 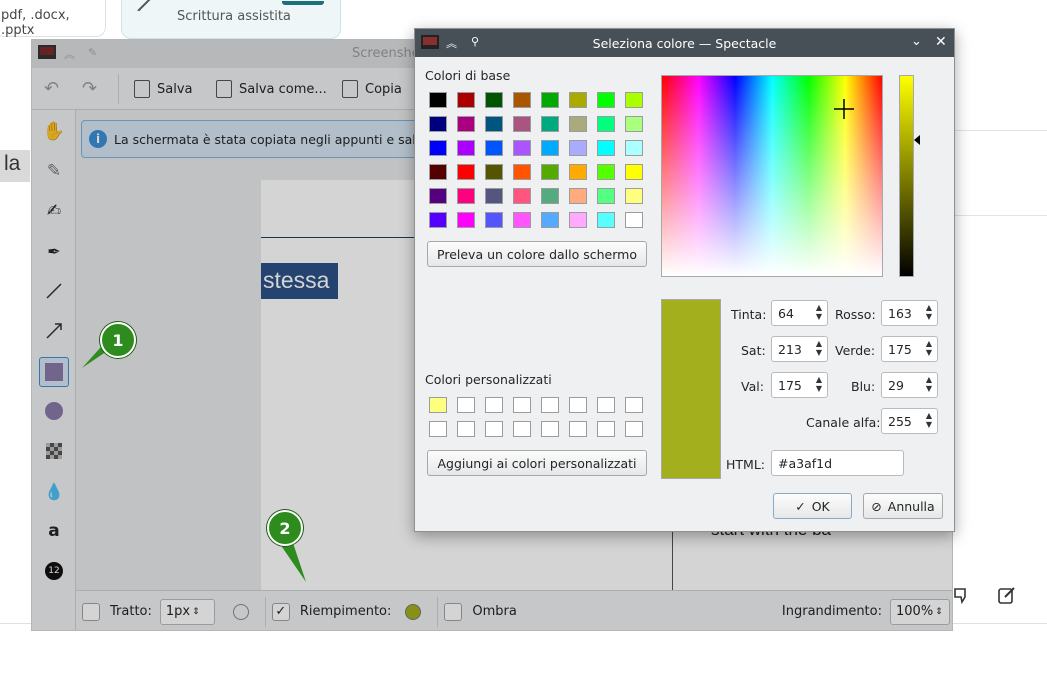 I want to click on undo-icon: ↶, so click(x=51, y=88).